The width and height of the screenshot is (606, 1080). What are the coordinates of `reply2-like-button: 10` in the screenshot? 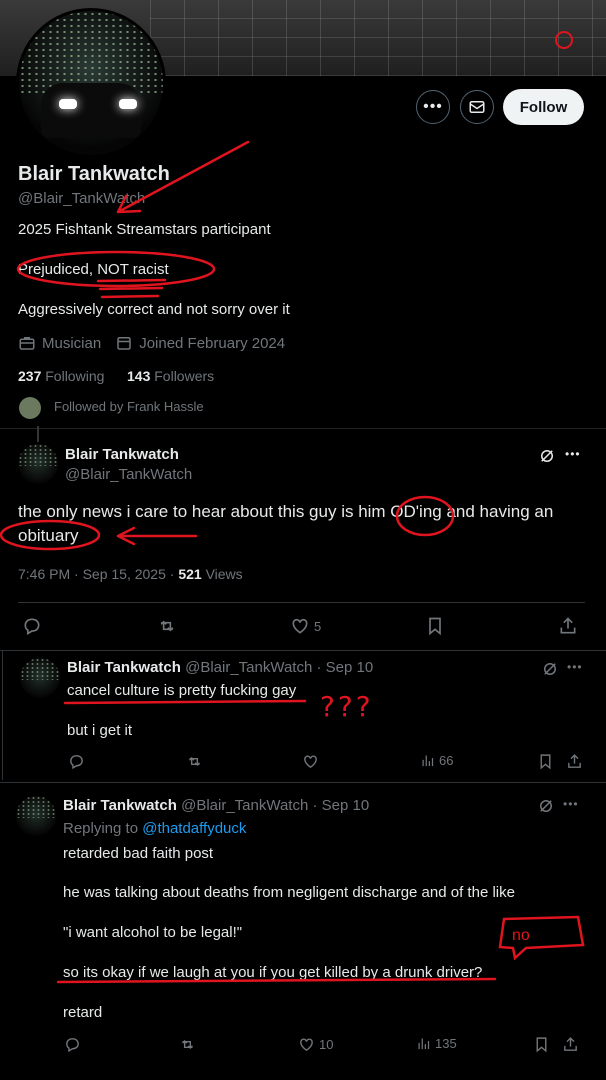 It's located at (315, 1044).